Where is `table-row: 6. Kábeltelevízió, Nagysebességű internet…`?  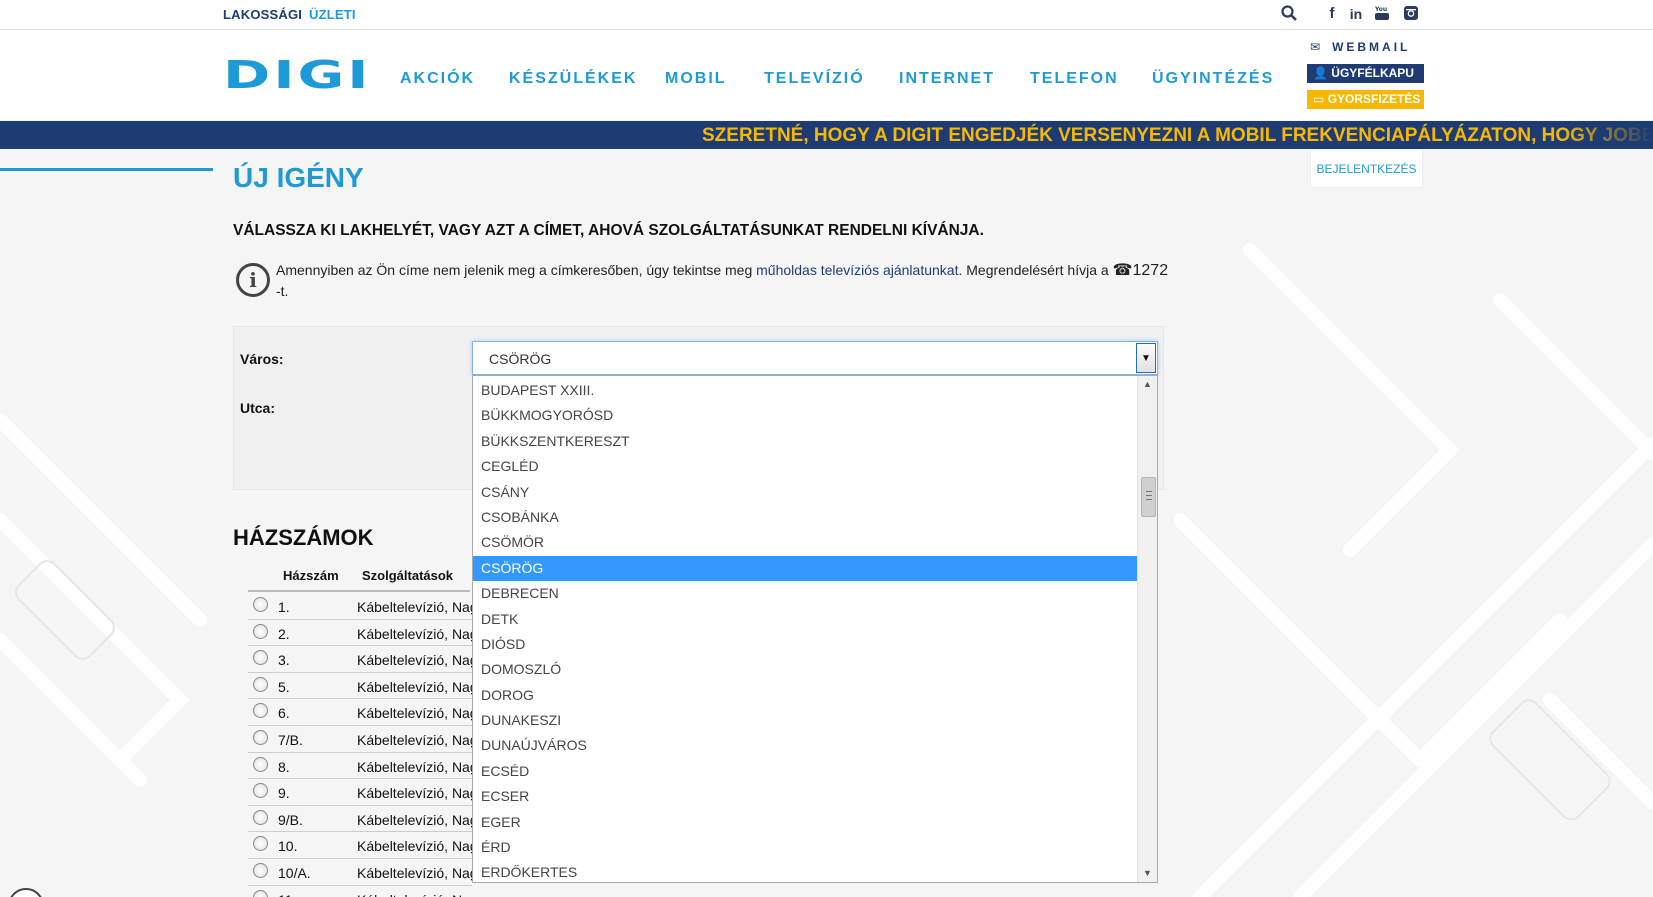 table-row: 6. Kábeltelevízió, Nagysebességű internet… is located at coordinates (360, 712).